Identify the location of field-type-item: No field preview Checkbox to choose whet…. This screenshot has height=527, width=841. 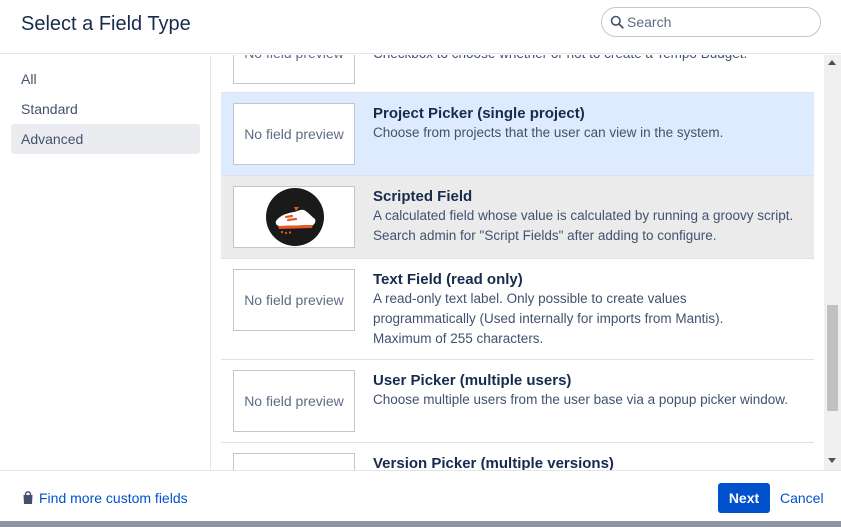
(517, 74).